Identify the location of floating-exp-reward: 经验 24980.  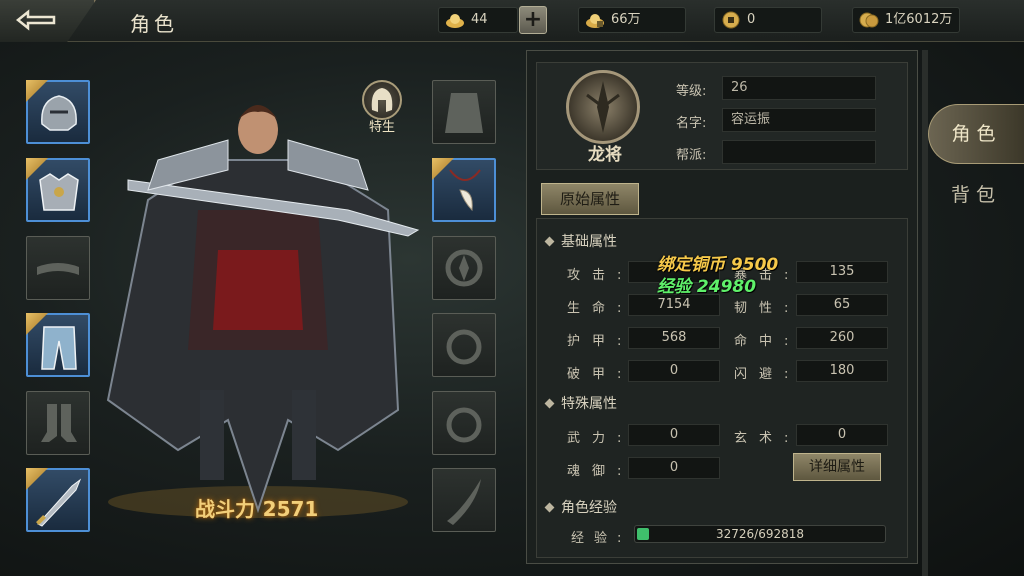
(707, 287).